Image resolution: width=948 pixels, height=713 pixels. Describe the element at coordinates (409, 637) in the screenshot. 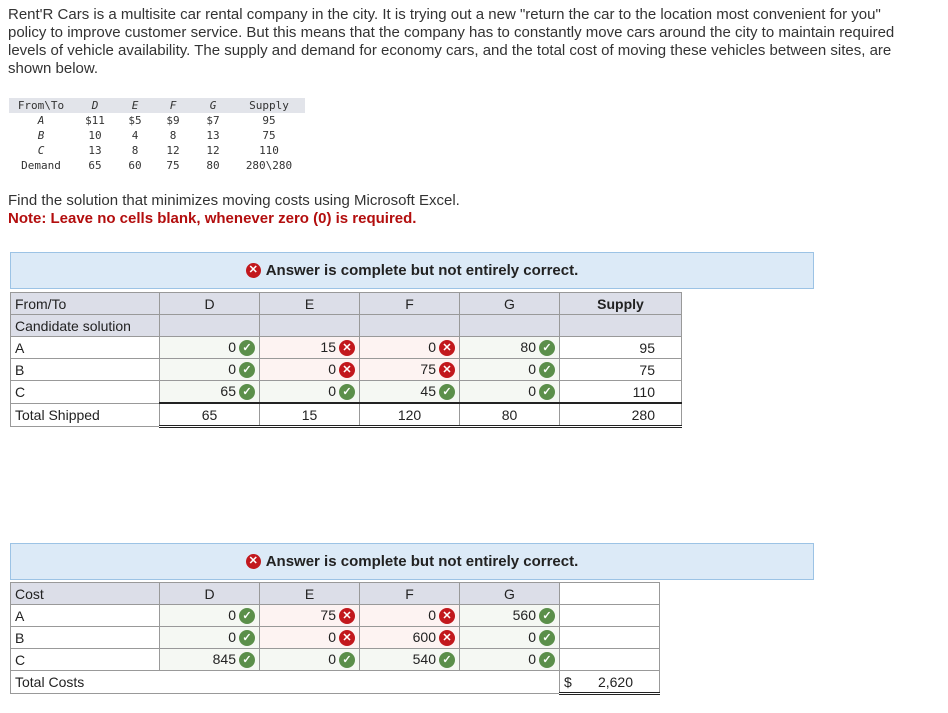

I see `answer-cell: 600 ✕` at that location.